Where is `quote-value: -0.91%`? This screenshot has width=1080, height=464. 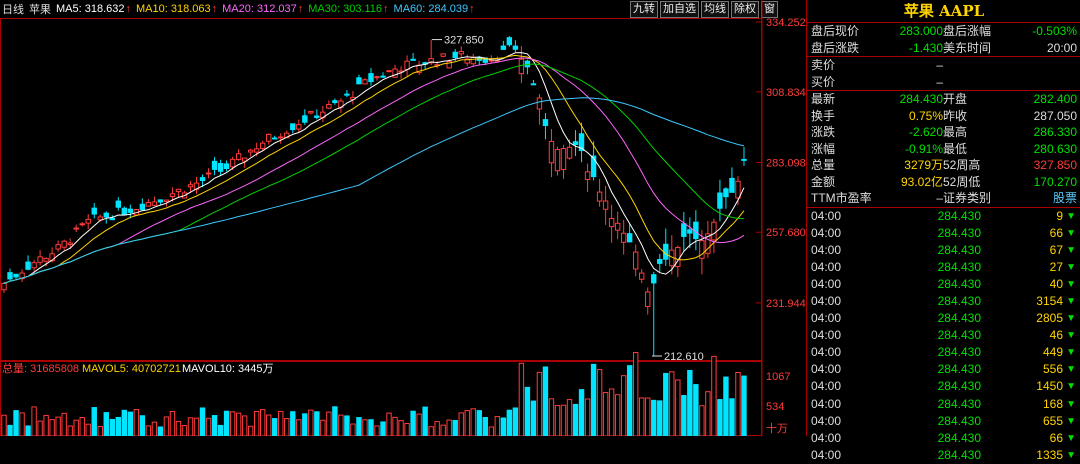 quote-value: -0.91% is located at coordinates (923, 148).